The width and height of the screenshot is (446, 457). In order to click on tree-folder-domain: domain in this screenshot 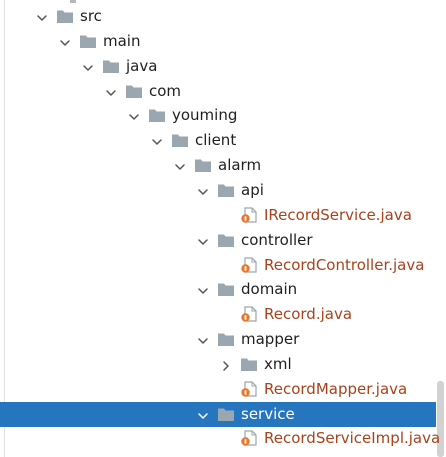, I will do `click(218, 289)`.